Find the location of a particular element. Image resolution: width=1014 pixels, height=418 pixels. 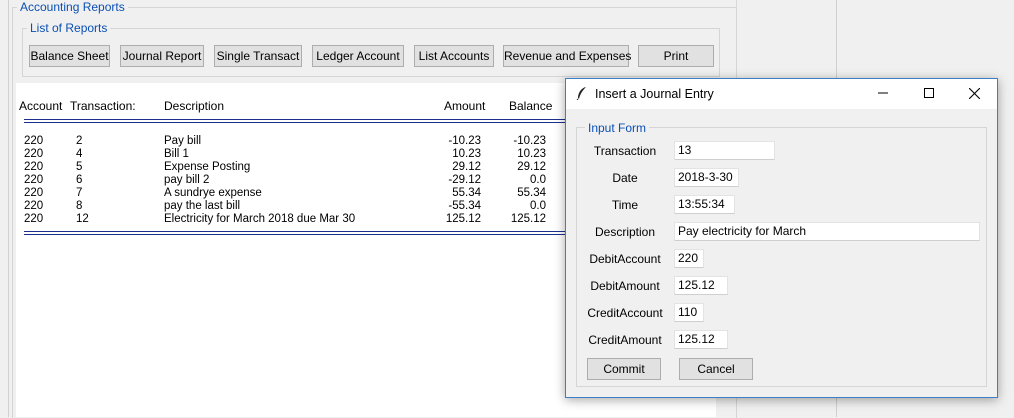

revenue-expenses-button: Revenue and Expenses is located at coordinates (567, 56).